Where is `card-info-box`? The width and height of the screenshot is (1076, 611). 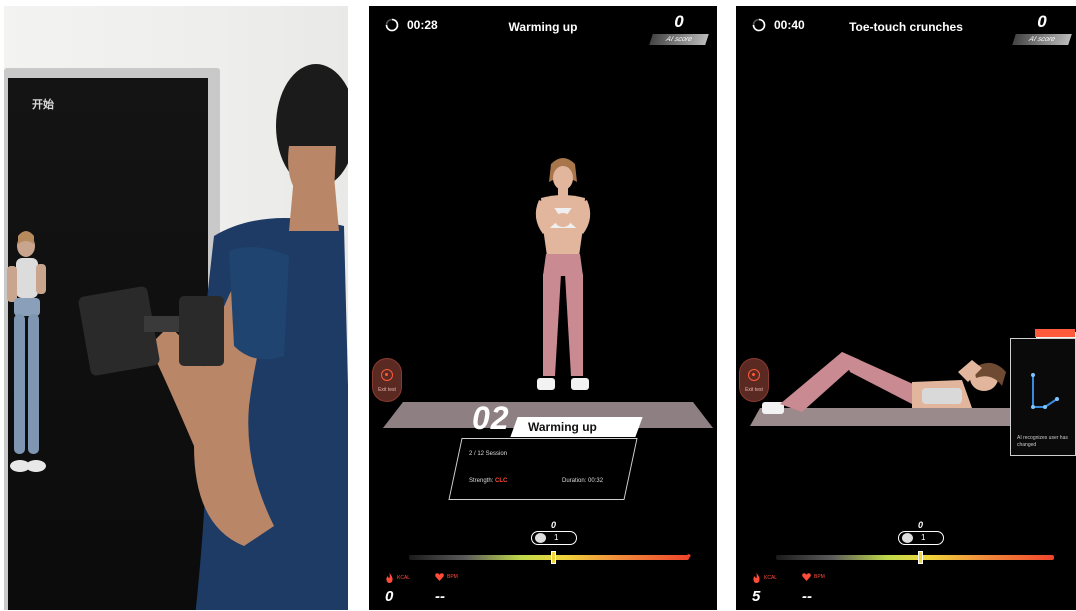
card-info-box is located at coordinates (543, 469).